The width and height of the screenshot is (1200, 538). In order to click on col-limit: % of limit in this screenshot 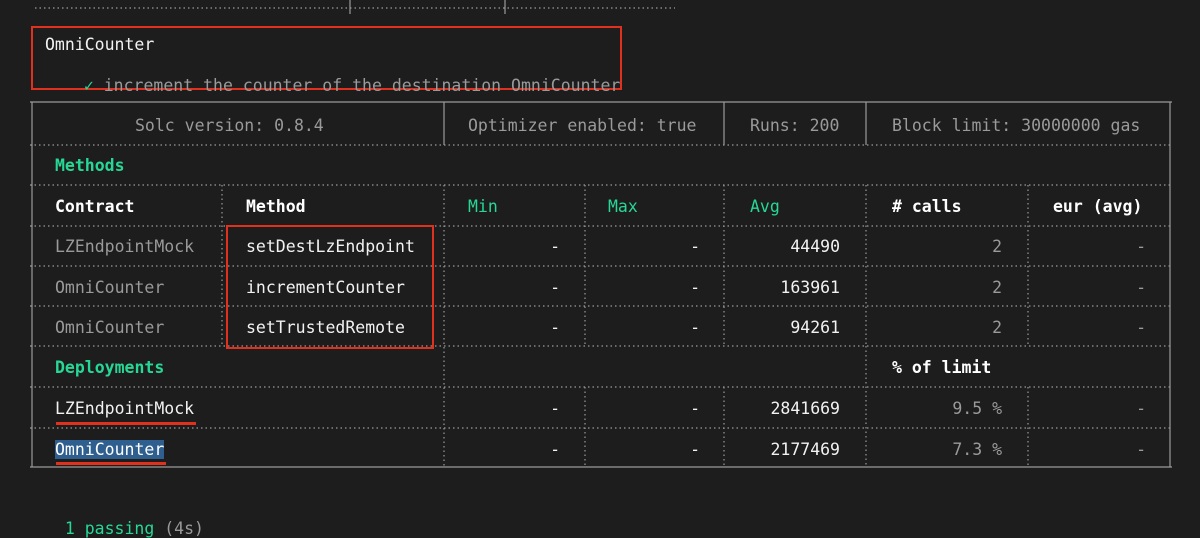, I will do `click(942, 367)`.